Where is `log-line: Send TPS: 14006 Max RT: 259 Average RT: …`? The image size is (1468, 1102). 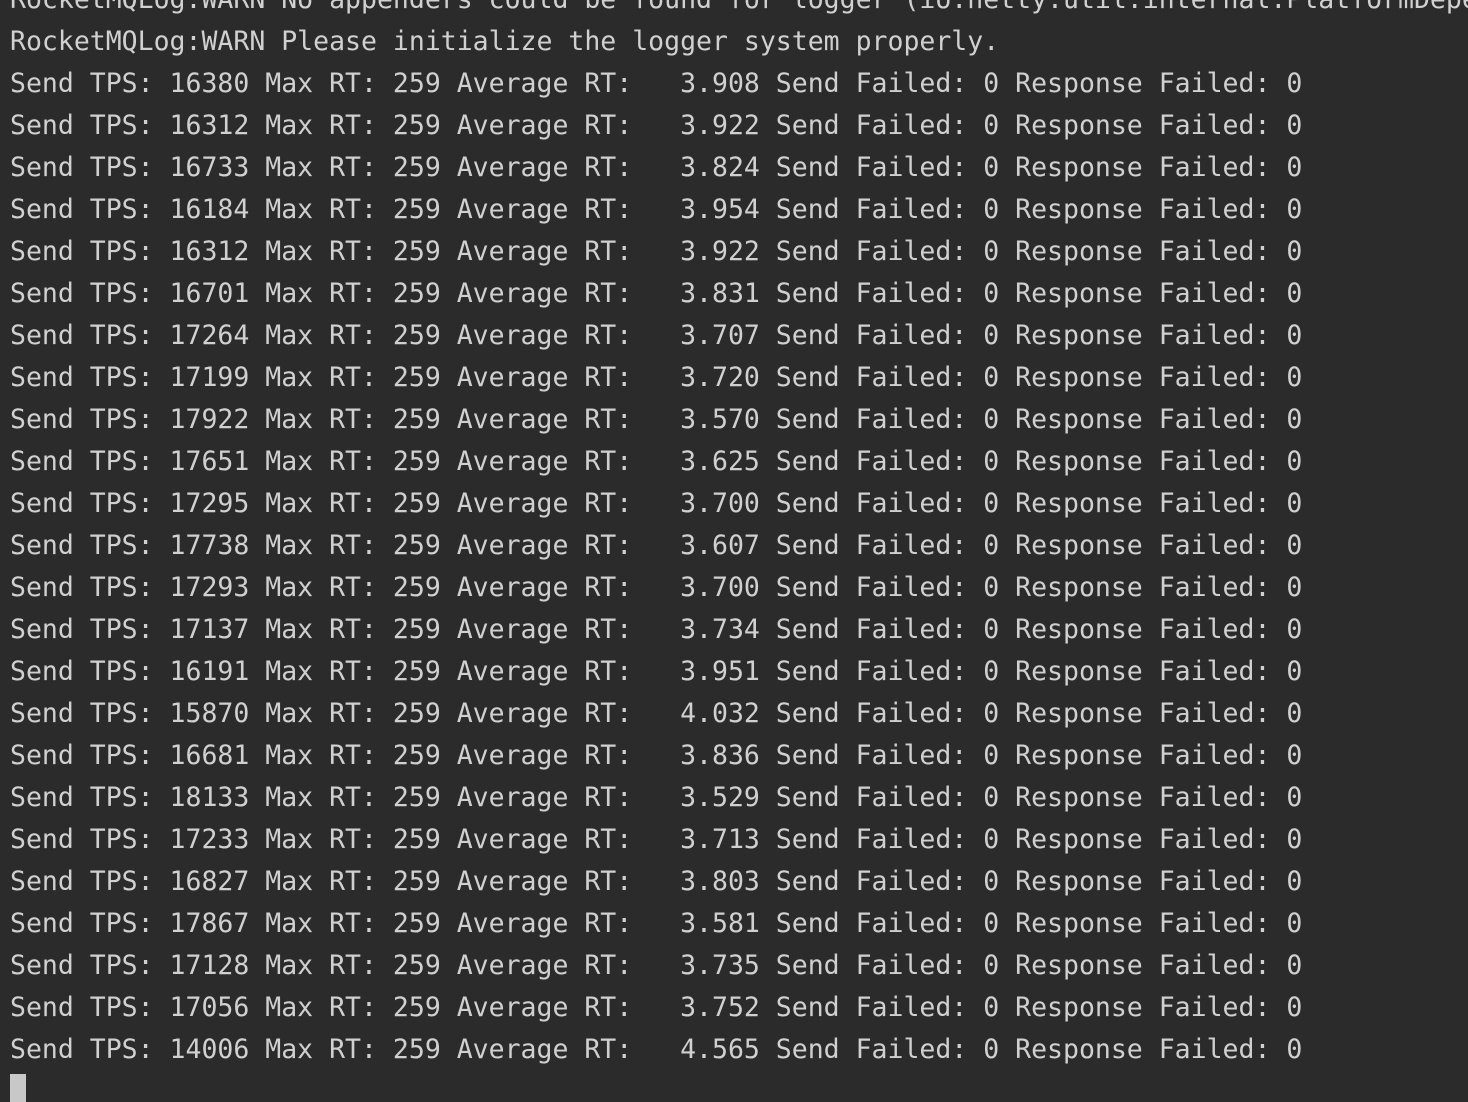 log-line: Send TPS: 14006 Max RT: 259 Average RT: … is located at coordinates (656, 1049).